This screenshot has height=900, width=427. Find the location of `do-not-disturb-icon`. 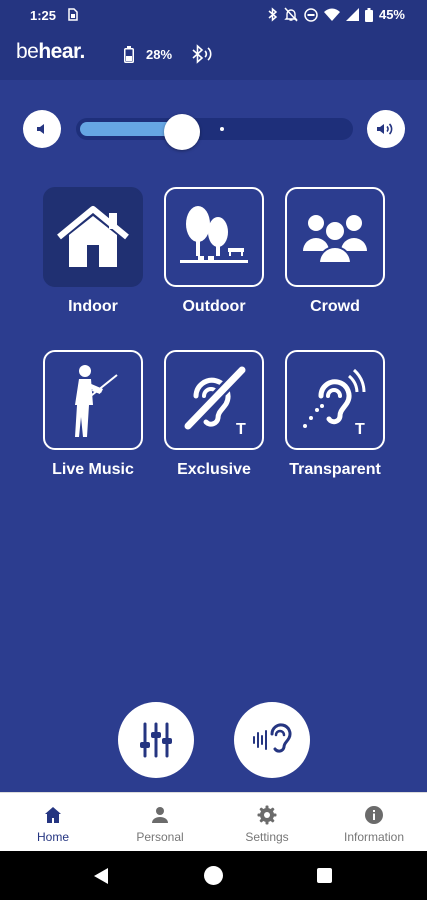

do-not-disturb-icon is located at coordinates (311, 14).